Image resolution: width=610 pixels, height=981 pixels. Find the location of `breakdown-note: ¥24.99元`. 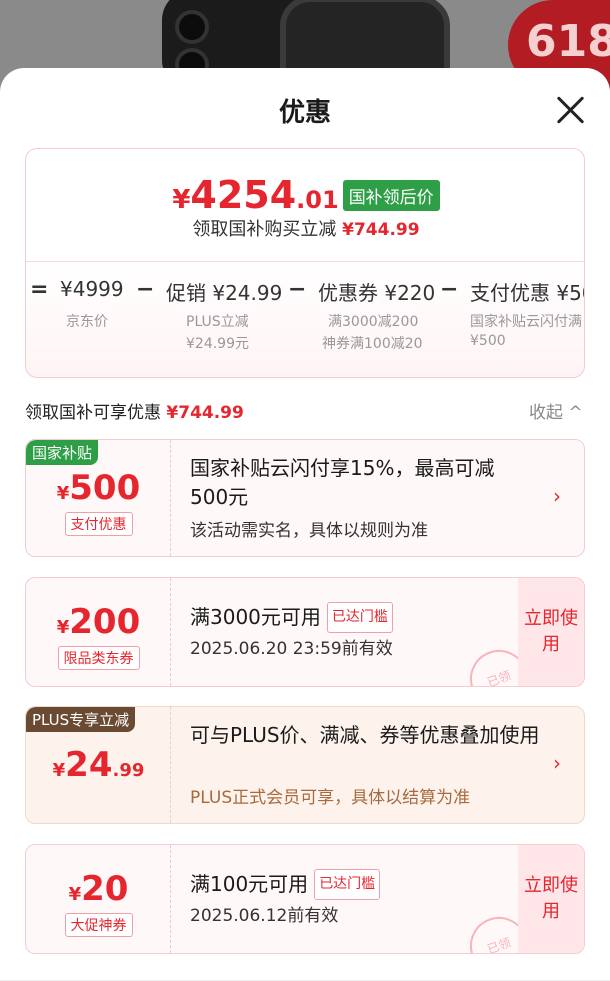

breakdown-note: ¥24.99元 is located at coordinates (217, 344).